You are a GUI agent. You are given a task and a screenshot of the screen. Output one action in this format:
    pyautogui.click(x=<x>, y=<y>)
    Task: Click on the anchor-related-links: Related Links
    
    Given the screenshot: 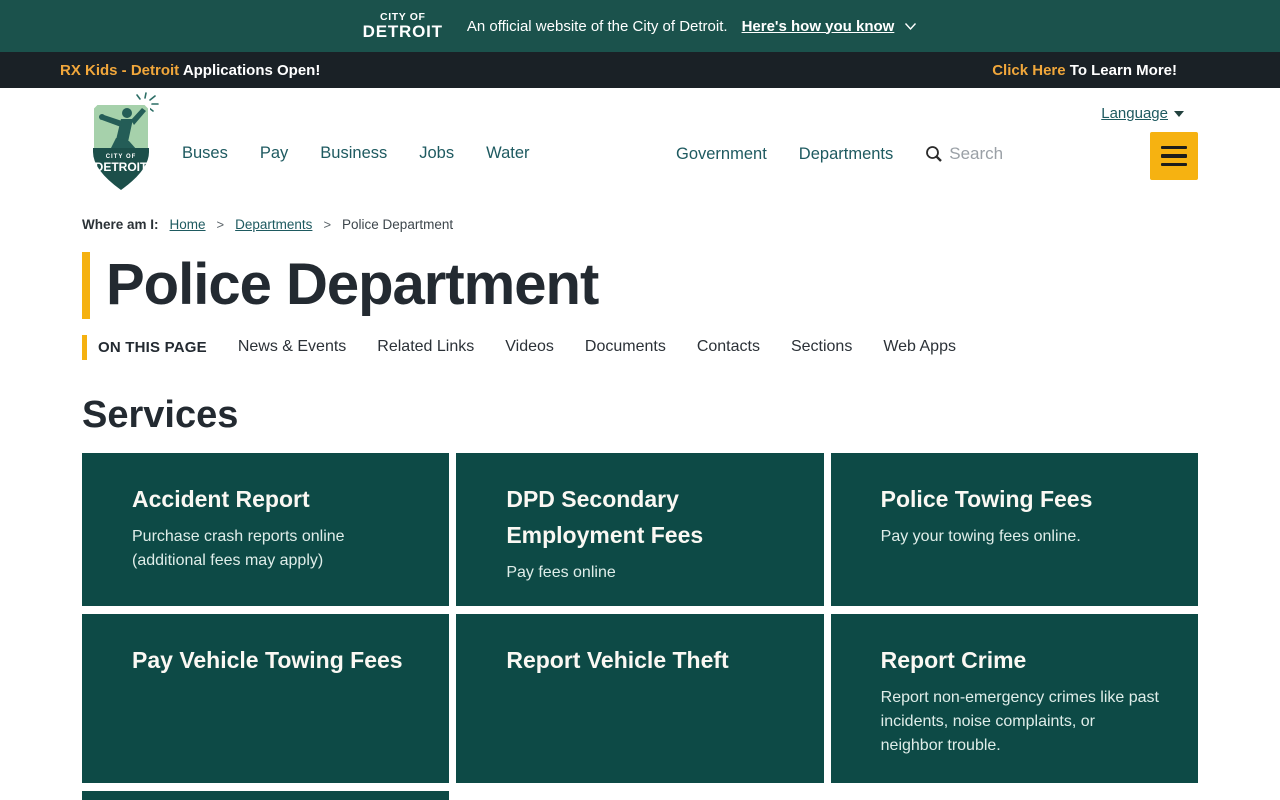 What is the action you would take?
    pyautogui.click(x=425, y=347)
    